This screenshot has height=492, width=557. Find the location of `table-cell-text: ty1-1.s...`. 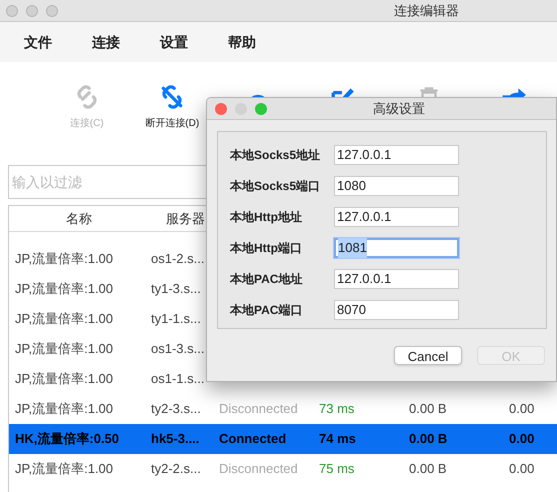

table-cell-text: ty1-1.s... is located at coordinates (176, 319).